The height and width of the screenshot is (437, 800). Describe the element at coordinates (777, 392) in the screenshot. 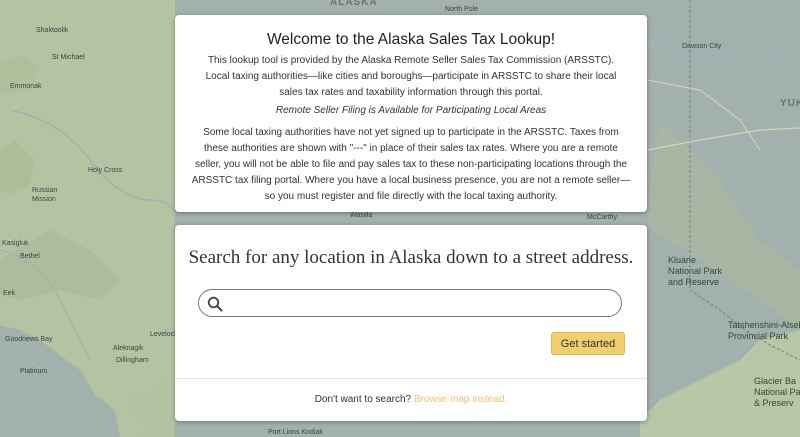

I see `map-label-glacier-bay: Glacier Ba National Park & Preserv` at that location.